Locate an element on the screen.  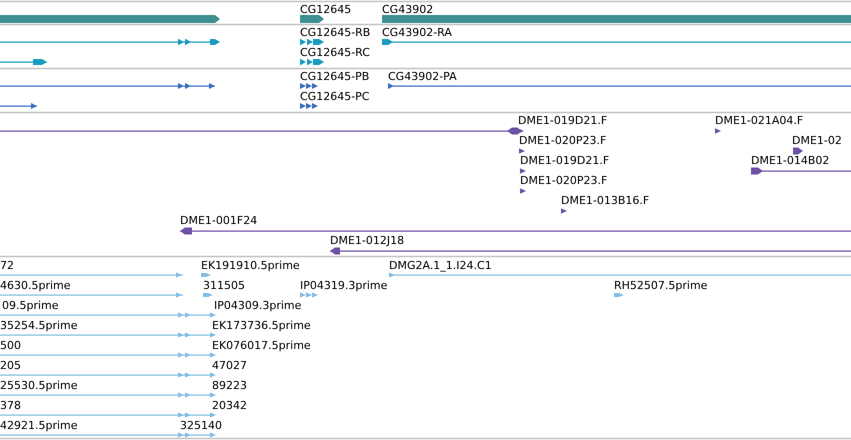
feature-label: 72 is located at coordinates (7, 265).